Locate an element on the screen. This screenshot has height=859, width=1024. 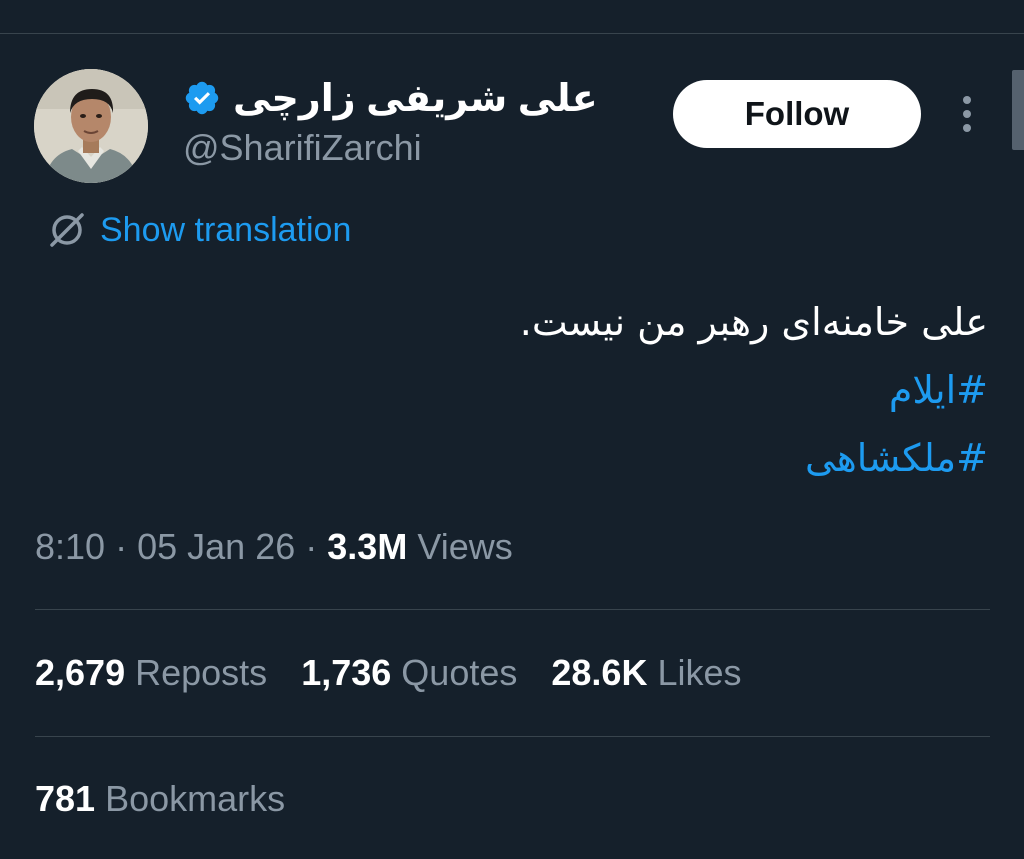
tweet-body: علی خامنه‌ای رهبر من نیست. is located at coordinates (753, 322).